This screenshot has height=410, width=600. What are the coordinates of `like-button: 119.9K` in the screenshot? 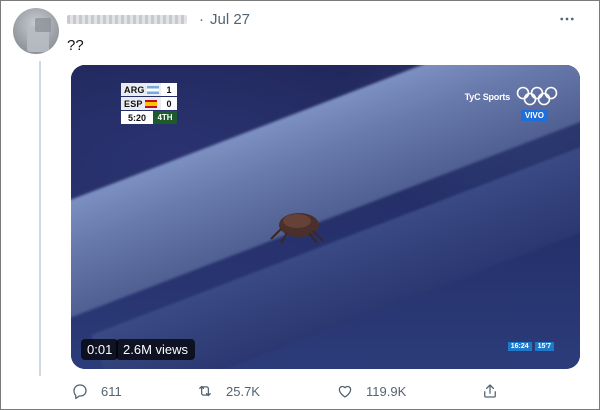 It's located at (371, 391).